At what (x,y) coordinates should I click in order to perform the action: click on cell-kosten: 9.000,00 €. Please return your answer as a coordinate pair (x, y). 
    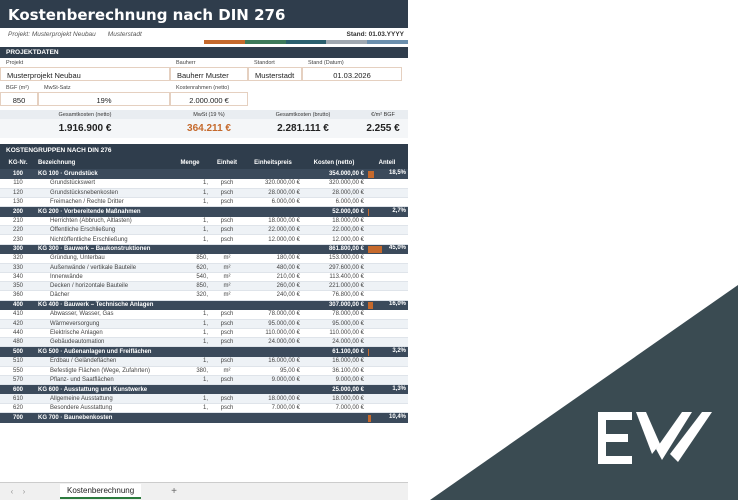
    Looking at the image, I should click on (334, 380).